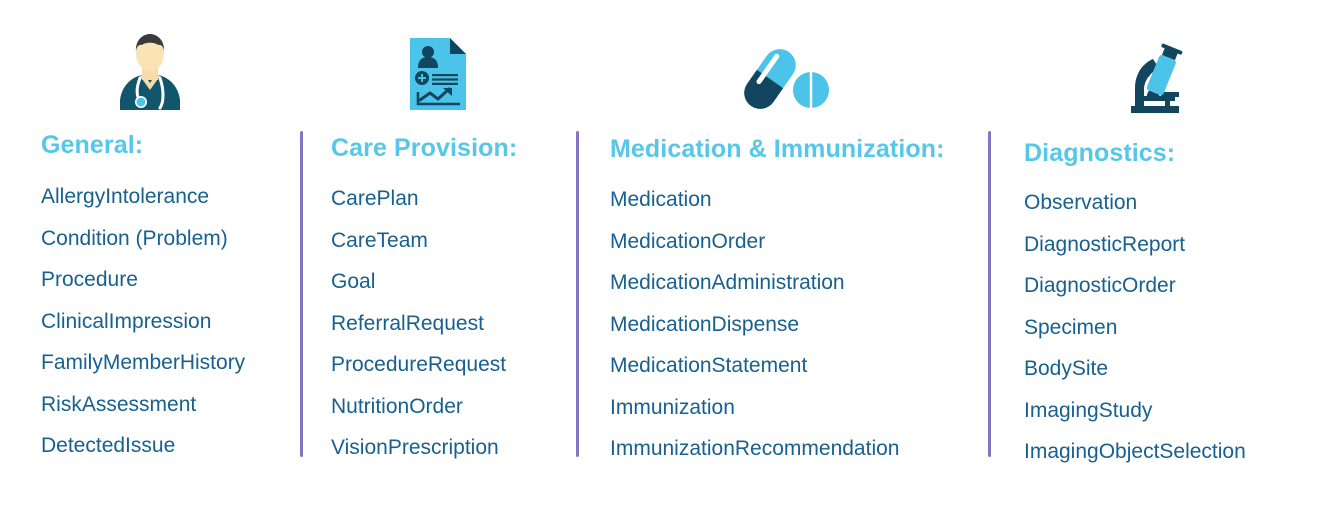  What do you see at coordinates (1135, 245) in the screenshot?
I see `list-item: DiagnosticReport` at bounding box center [1135, 245].